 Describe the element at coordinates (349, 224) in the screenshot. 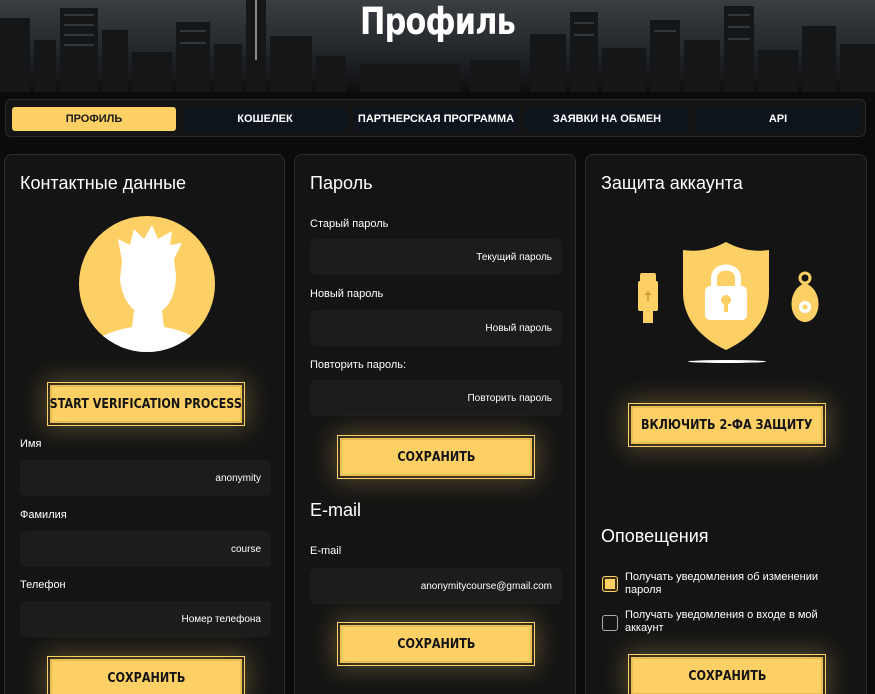

I see `old-password-label: Старый пароль` at that location.